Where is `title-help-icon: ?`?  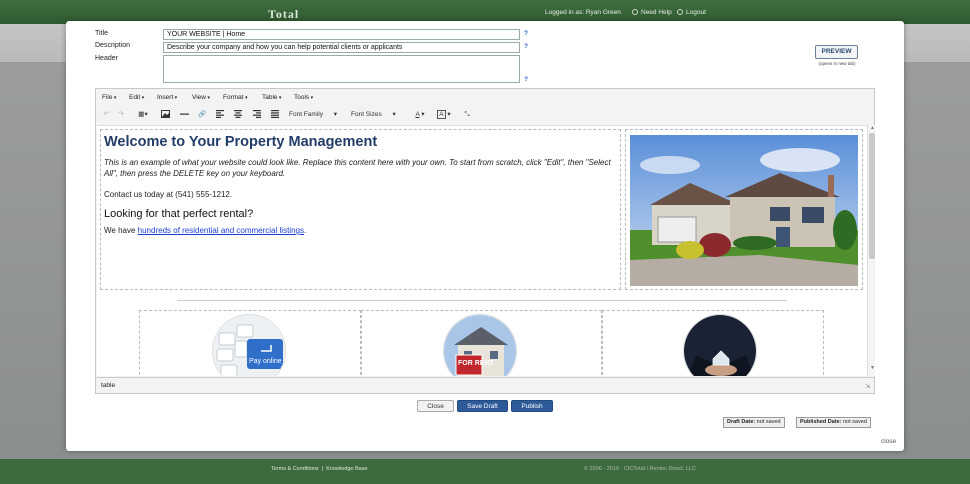
title-help-icon: ? is located at coordinates (526, 33).